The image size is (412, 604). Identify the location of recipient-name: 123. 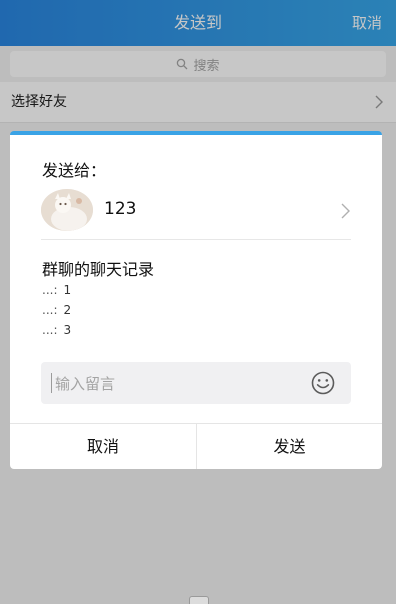
(120, 209).